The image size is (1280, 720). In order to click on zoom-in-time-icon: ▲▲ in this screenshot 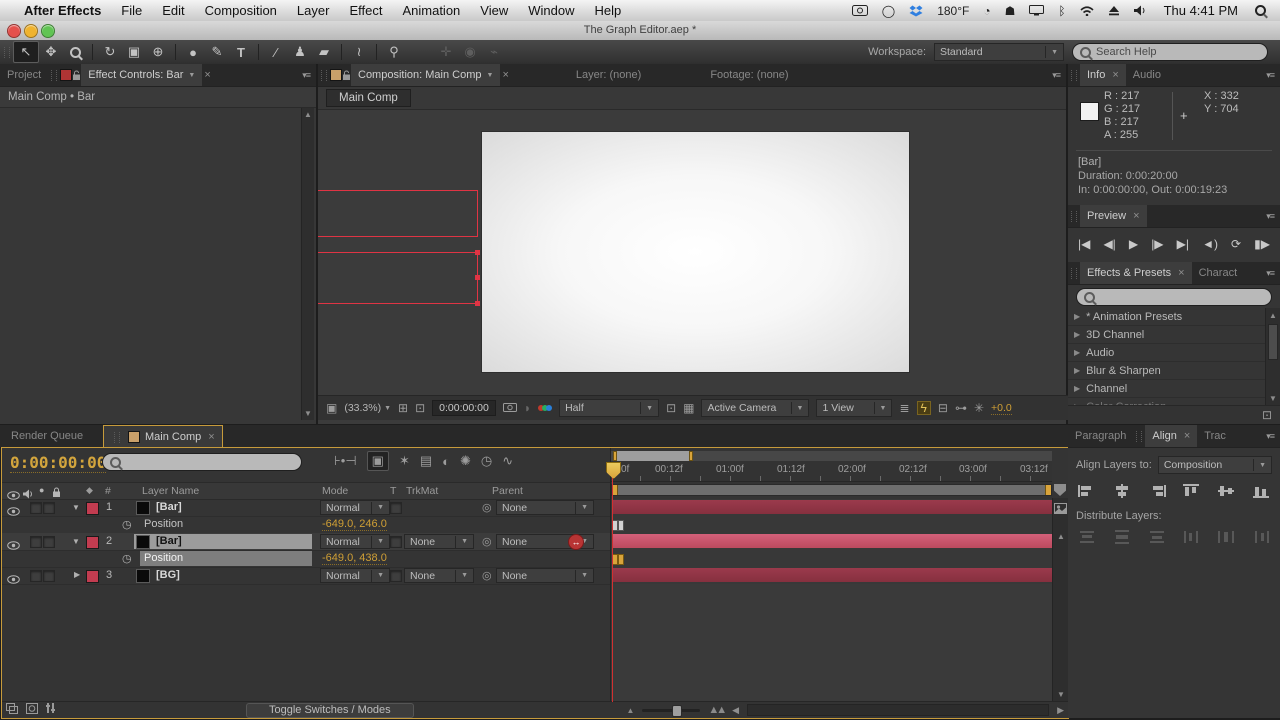, I will do `click(717, 710)`.